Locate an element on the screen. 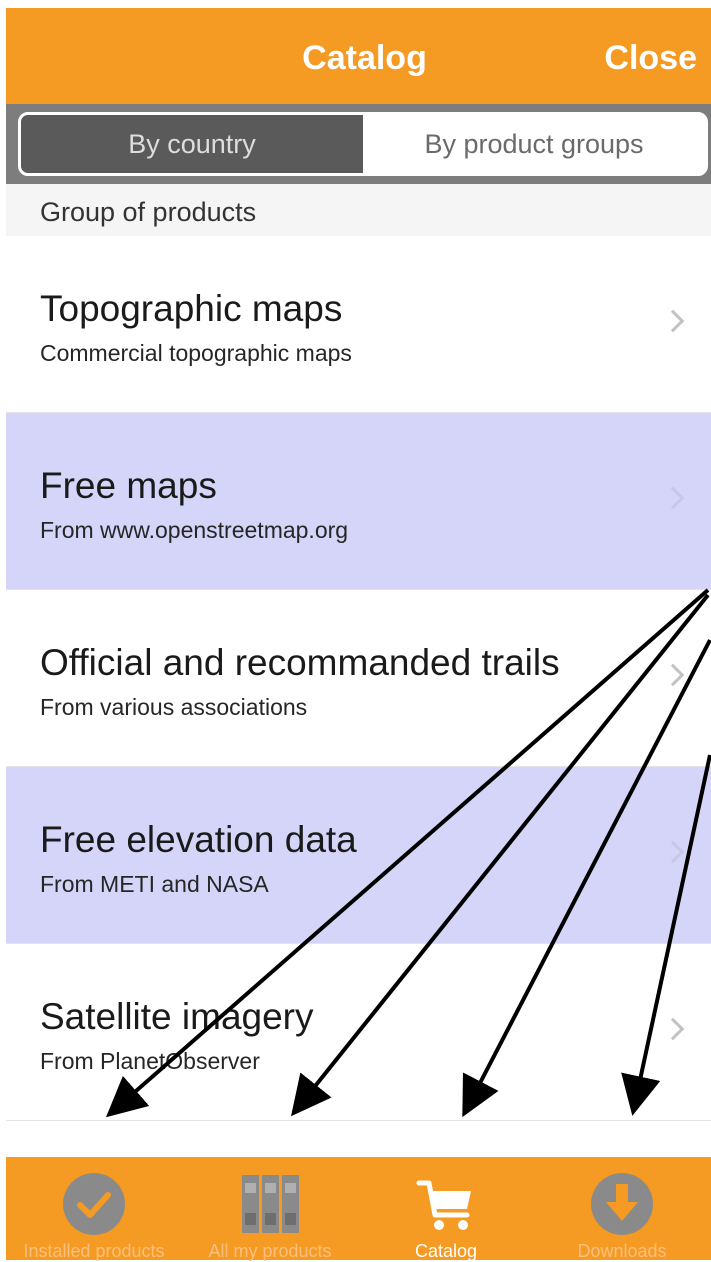 This screenshot has height=1262, width=711. list-item-free-maps: Free maps From www.openstreetmap.org is located at coordinates (358, 501).